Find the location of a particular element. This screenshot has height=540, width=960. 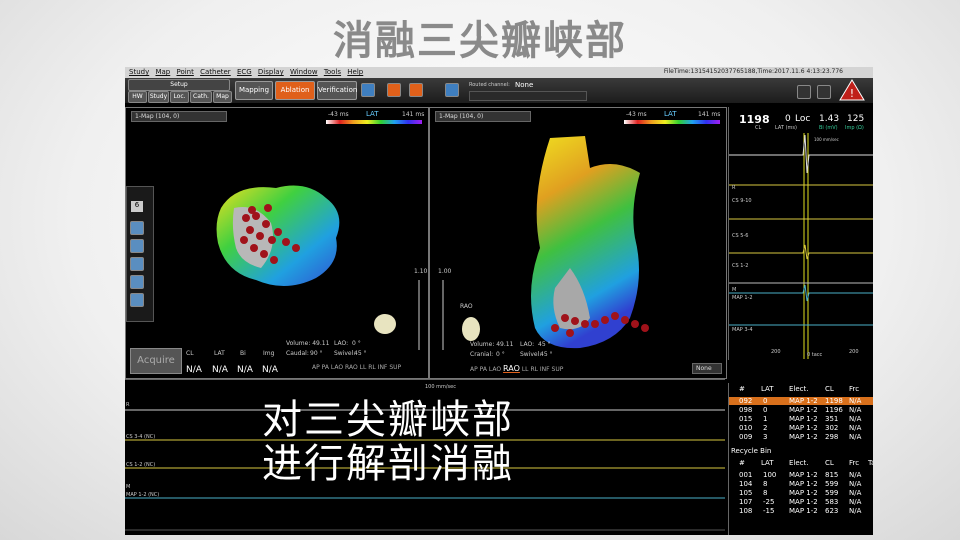

map-selector-right: 1-Map (104, 0) is located at coordinates (483, 116).